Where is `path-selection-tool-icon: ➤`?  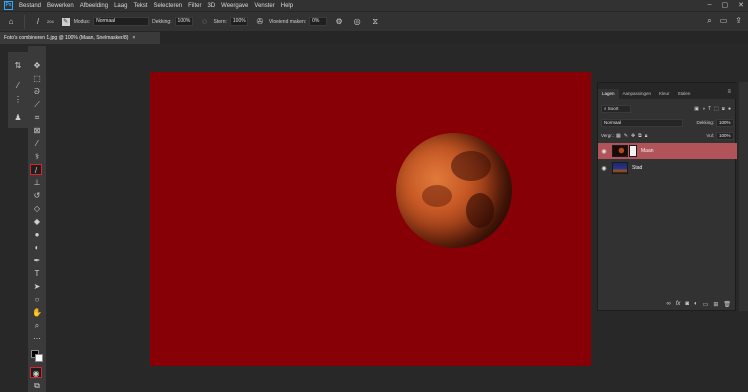
path-selection-tool-icon: ➤ is located at coordinates (37, 286).